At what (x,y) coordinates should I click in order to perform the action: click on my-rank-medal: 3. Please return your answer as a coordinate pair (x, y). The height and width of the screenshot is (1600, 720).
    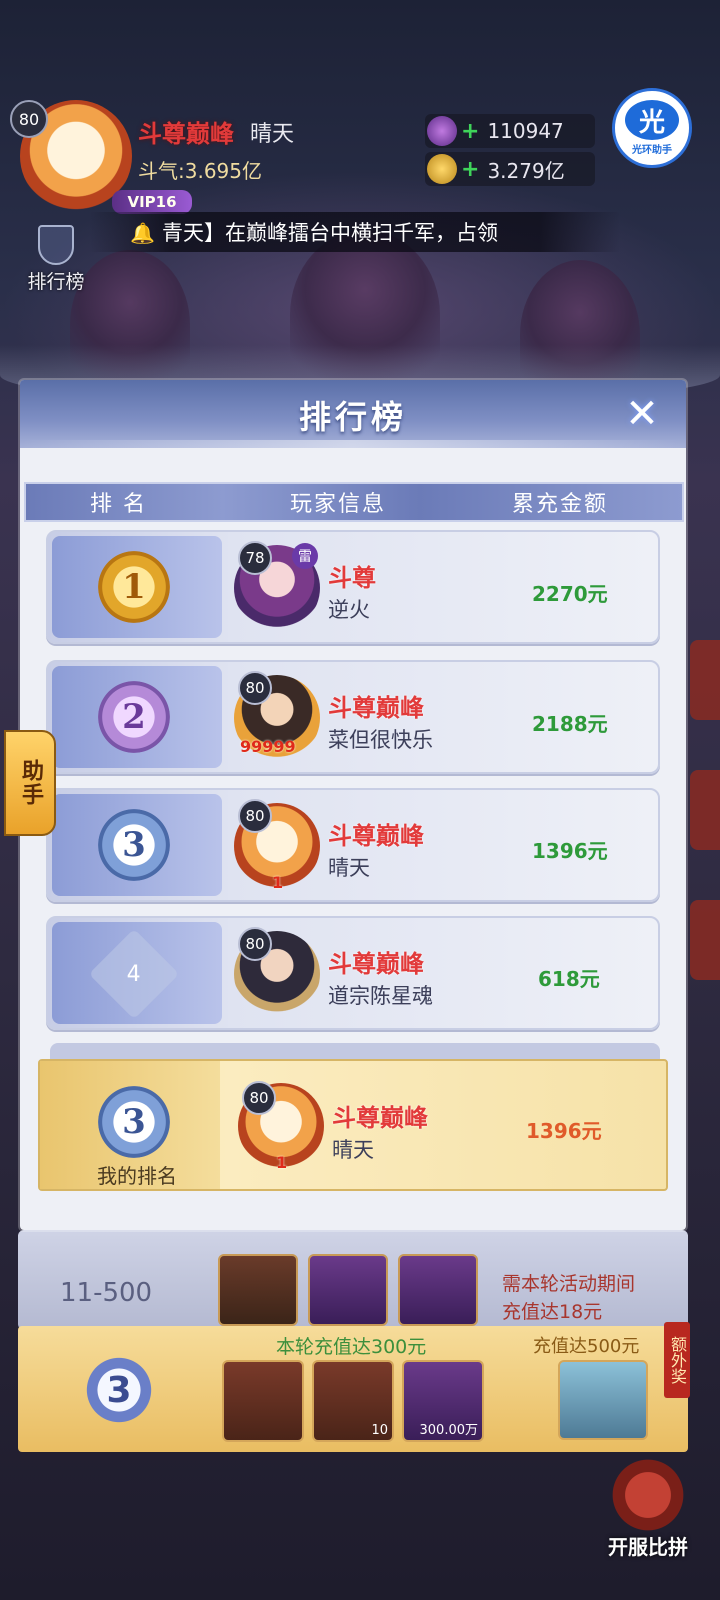
    Looking at the image, I should click on (134, 1122).